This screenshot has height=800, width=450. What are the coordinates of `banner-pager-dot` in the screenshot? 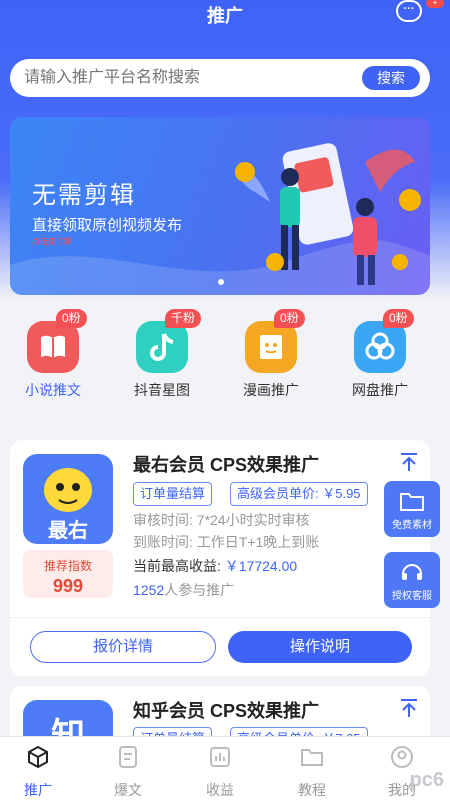 It's located at (221, 282).